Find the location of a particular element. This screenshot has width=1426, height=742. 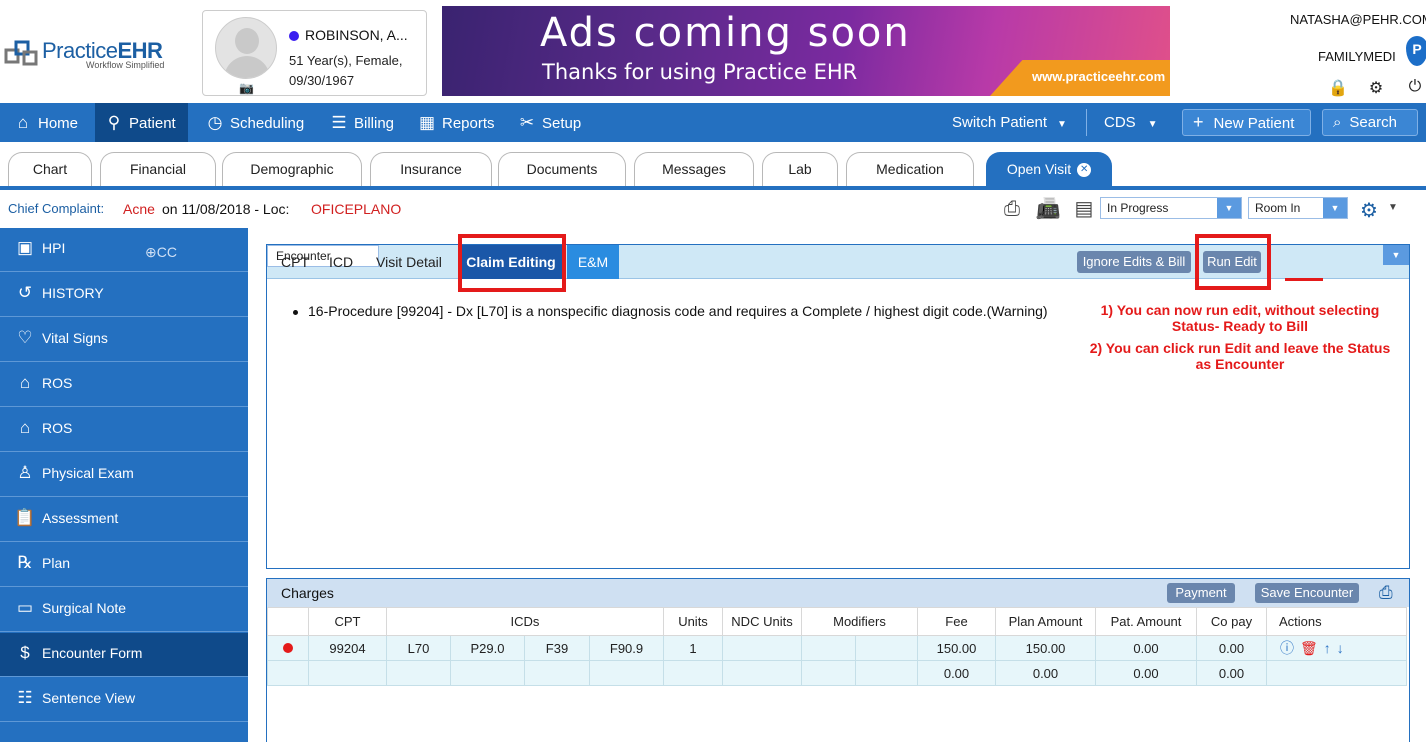

document-icon: ▤ is located at coordinates (1084, 209).